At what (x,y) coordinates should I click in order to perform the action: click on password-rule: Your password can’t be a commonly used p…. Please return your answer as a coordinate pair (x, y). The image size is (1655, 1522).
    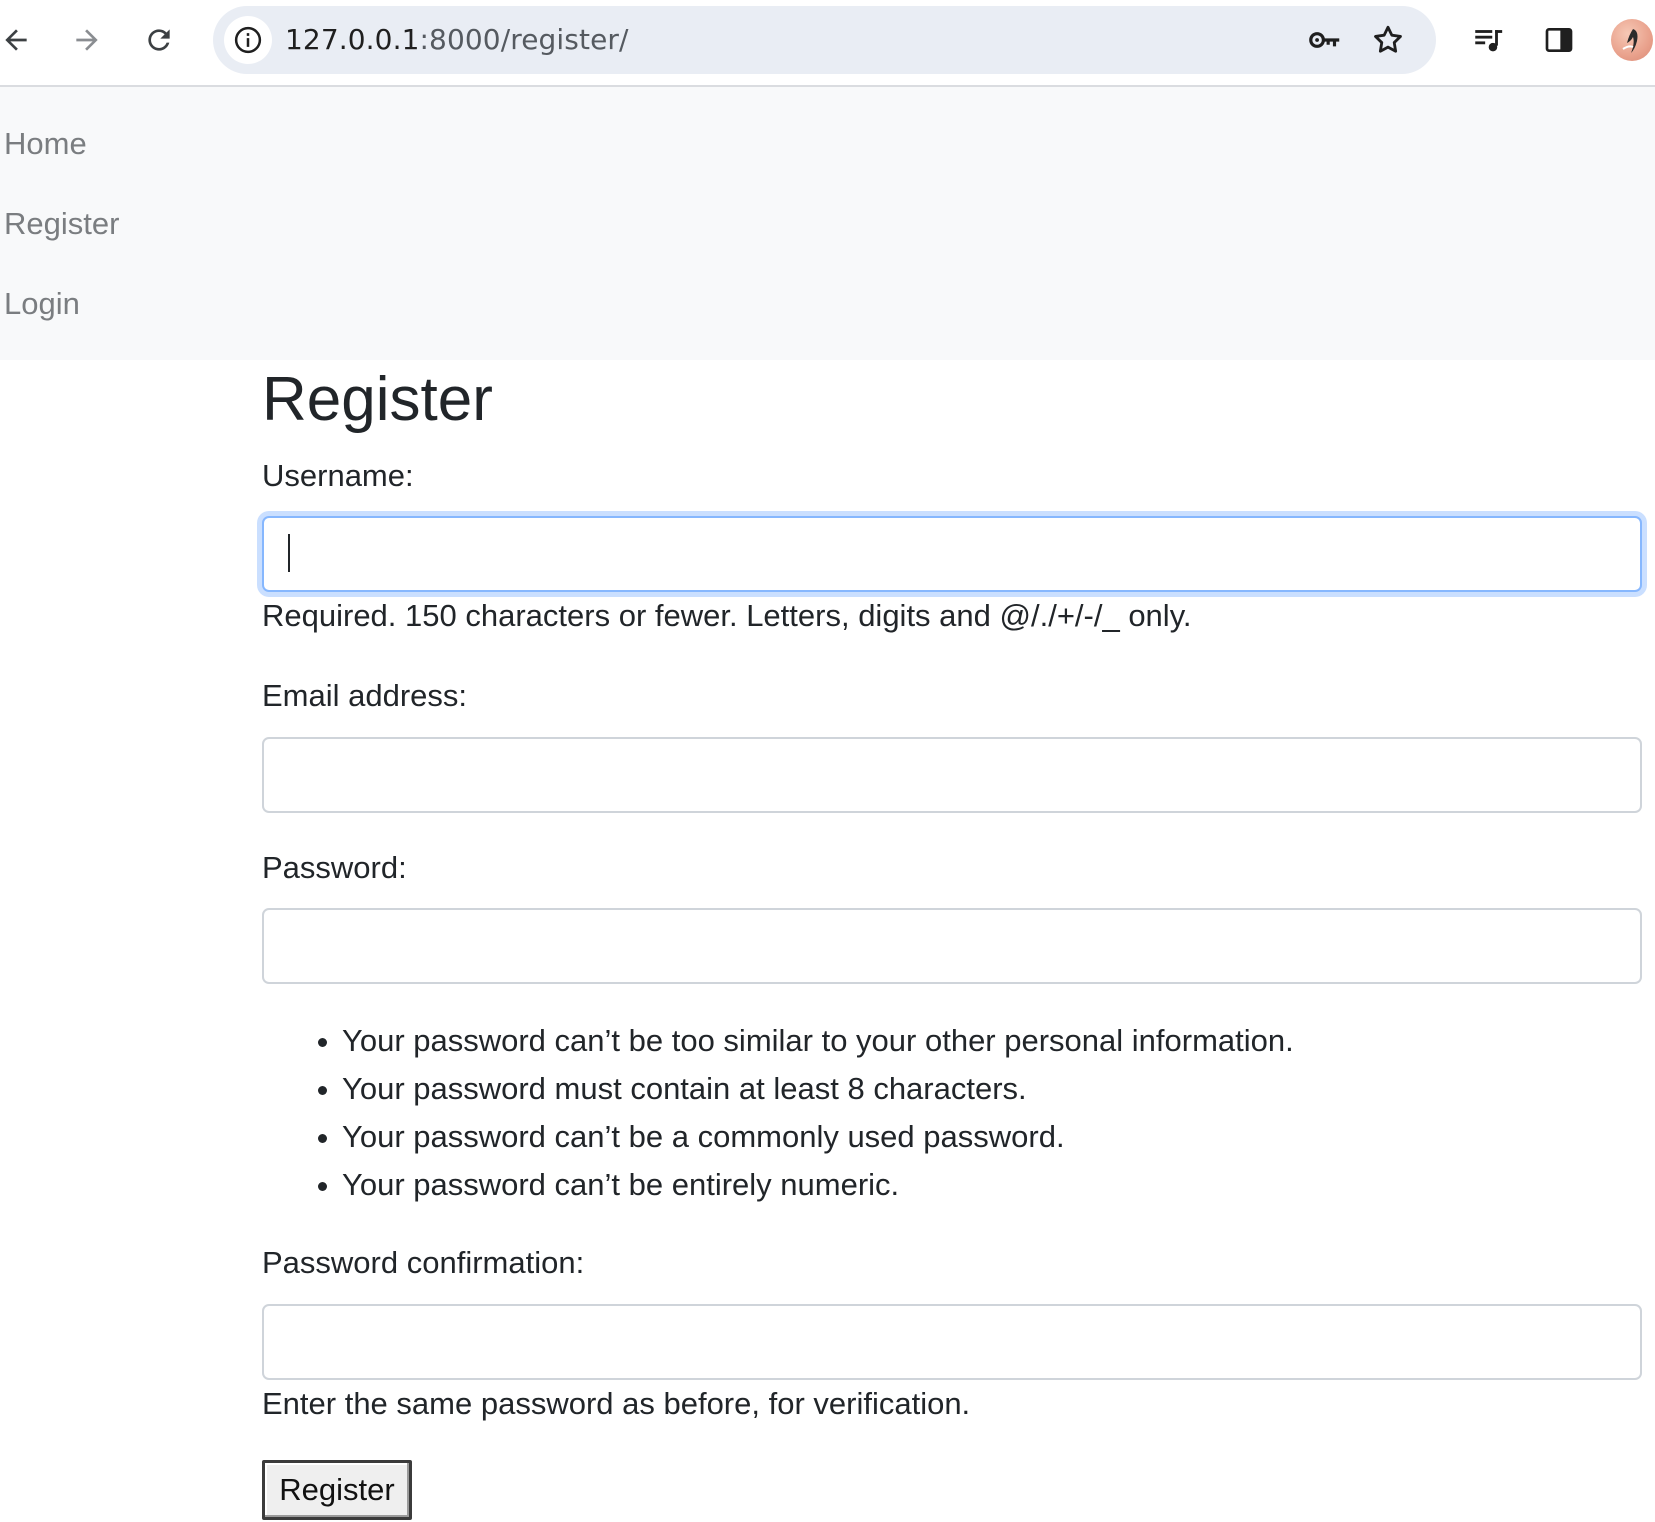
    Looking at the image, I should click on (806, 1137).